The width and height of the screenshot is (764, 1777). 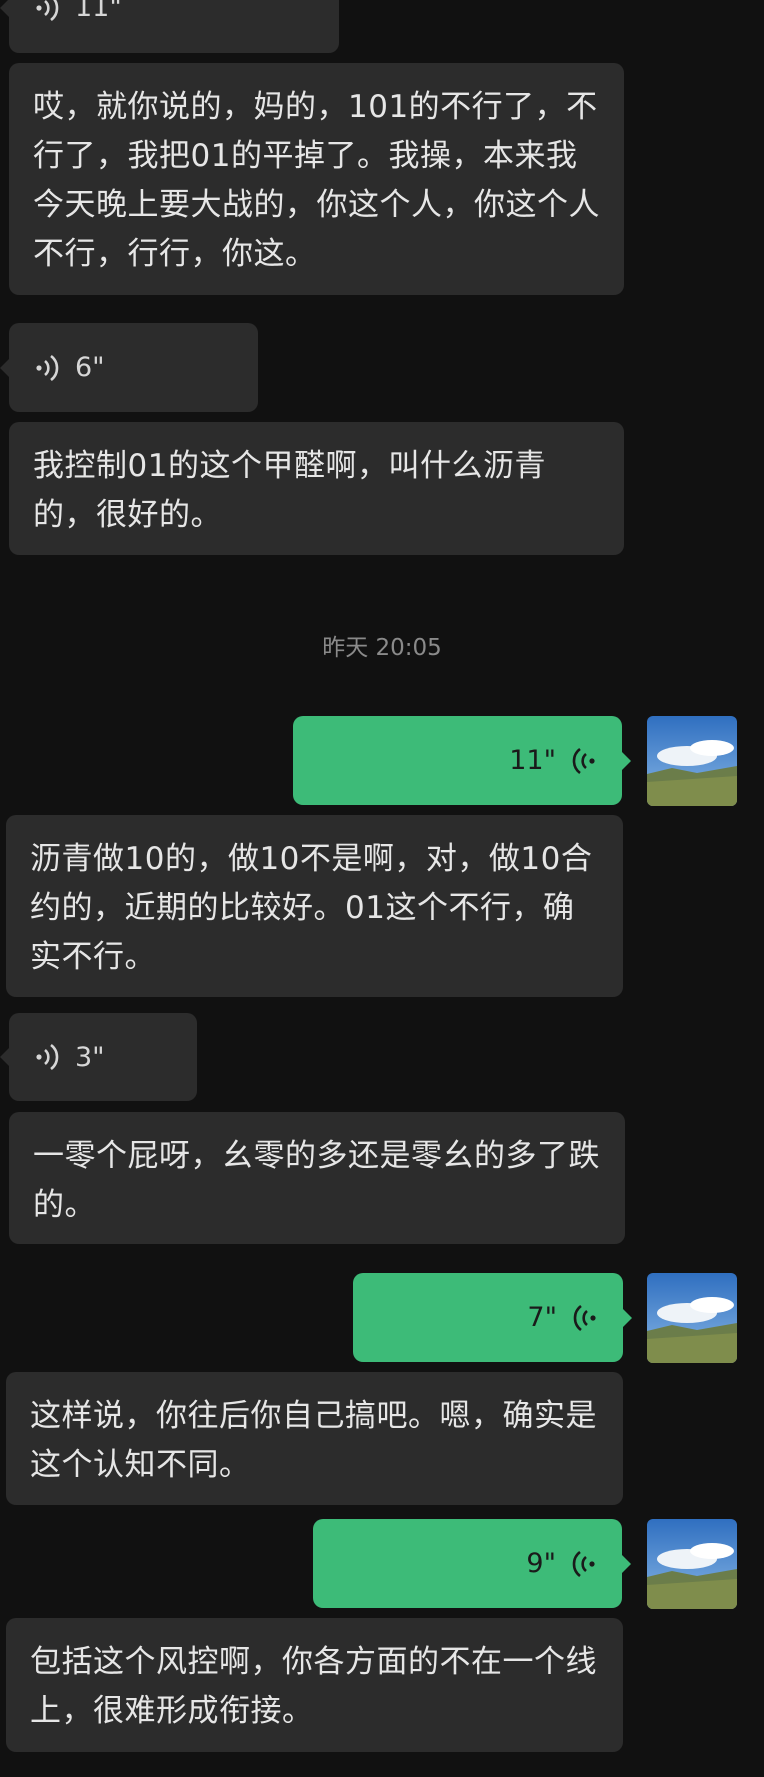 What do you see at coordinates (382, 648) in the screenshot?
I see `timestamp-divider: 昨天 20:05` at bounding box center [382, 648].